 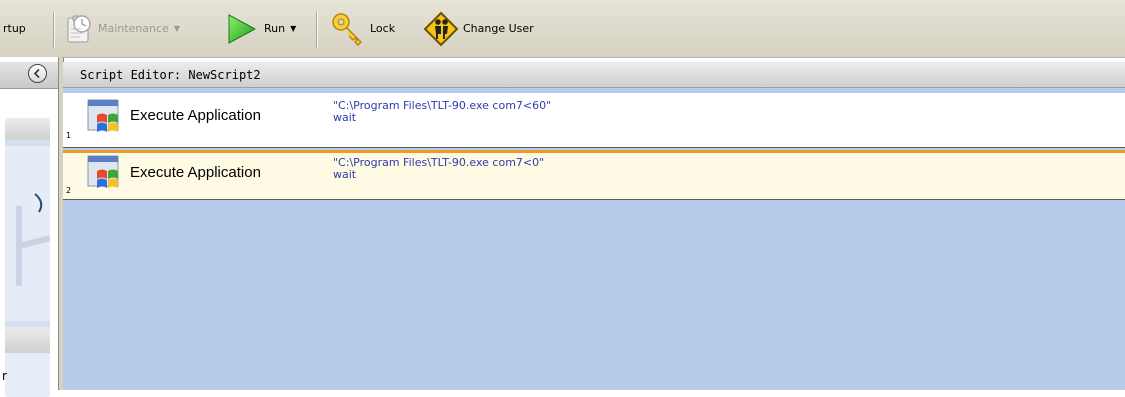 What do you see at coordinates (383, 28) in the screenshot?
I see `lock-label: Lock` at bounding box center [383, 28].